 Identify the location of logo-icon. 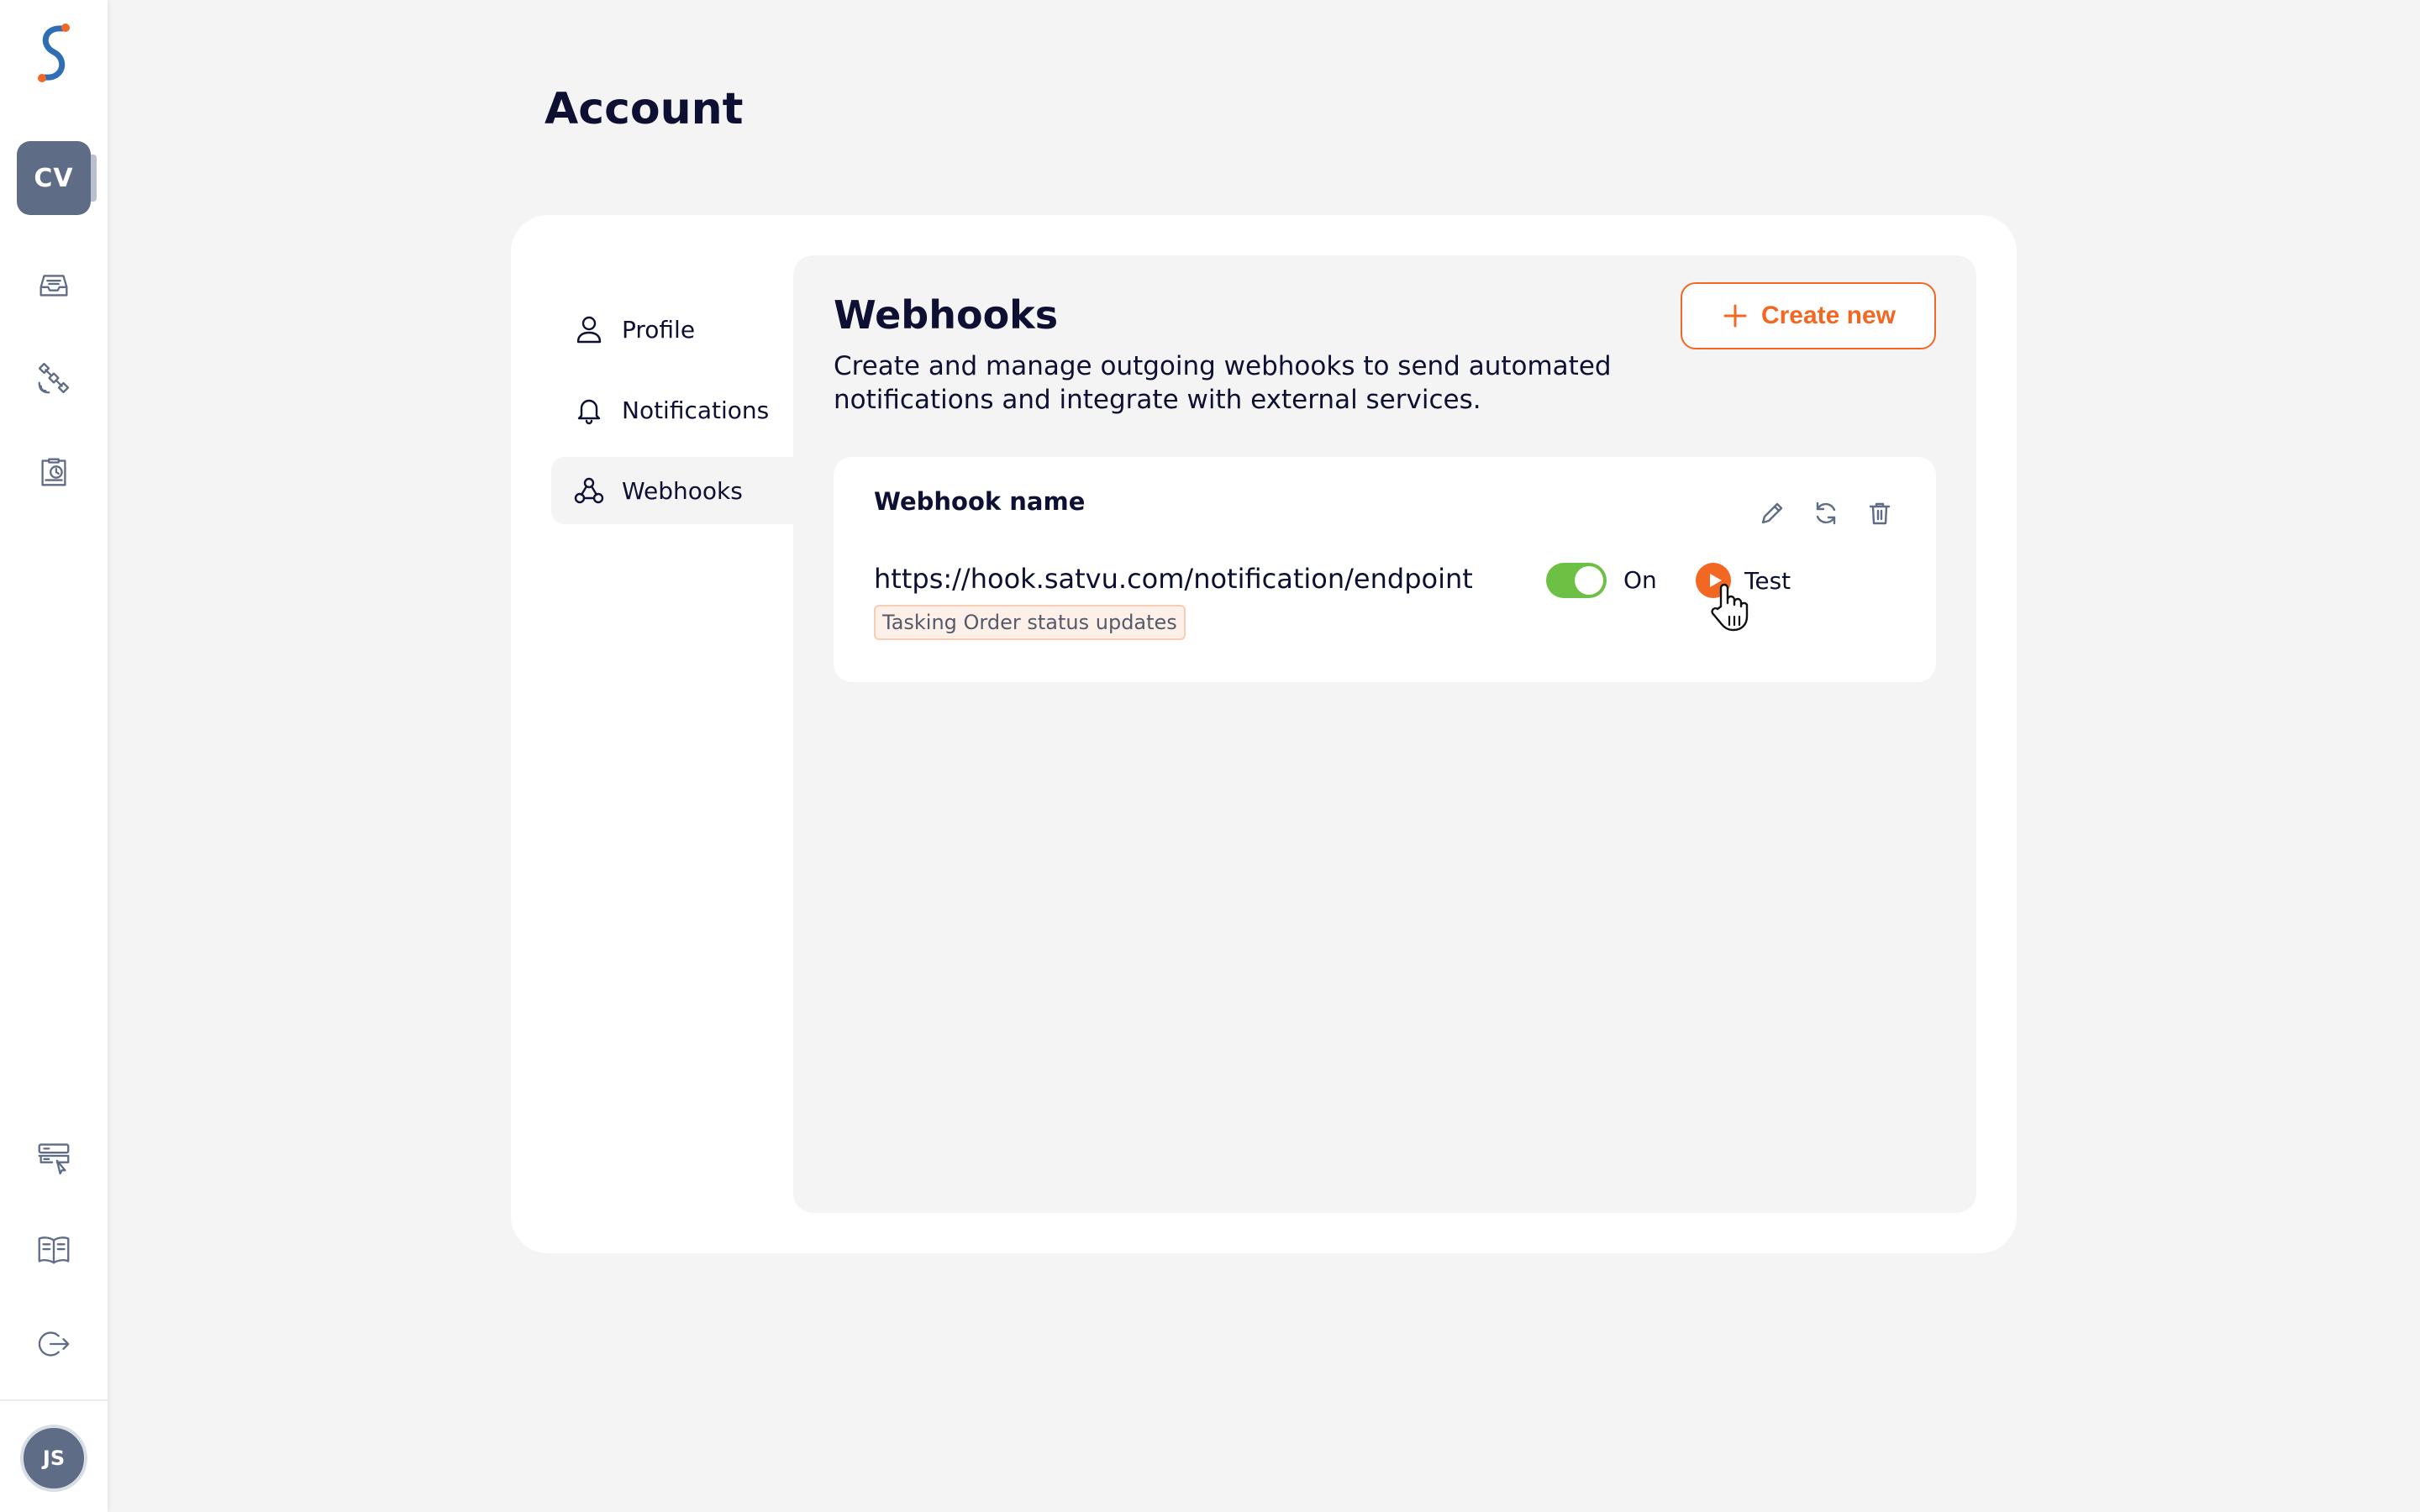
(54, 53).